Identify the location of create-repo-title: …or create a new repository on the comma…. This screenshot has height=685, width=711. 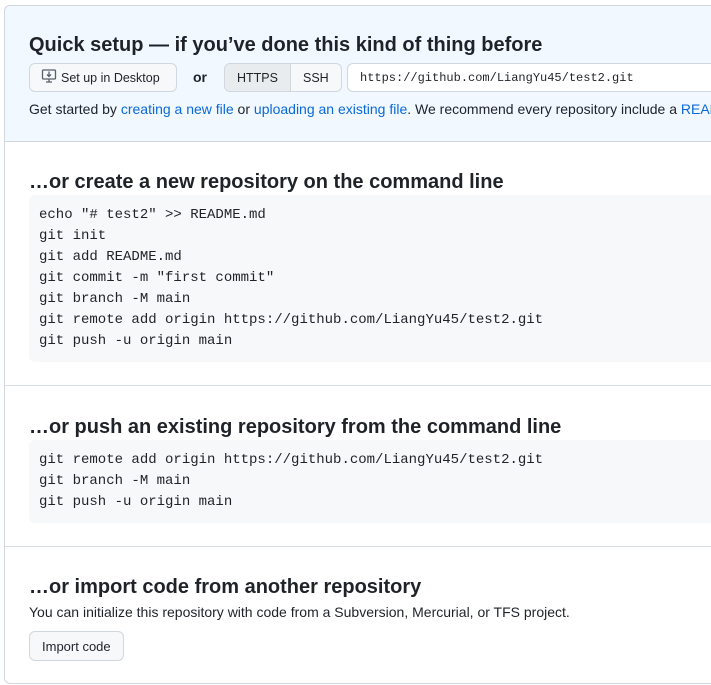
(266, 182).